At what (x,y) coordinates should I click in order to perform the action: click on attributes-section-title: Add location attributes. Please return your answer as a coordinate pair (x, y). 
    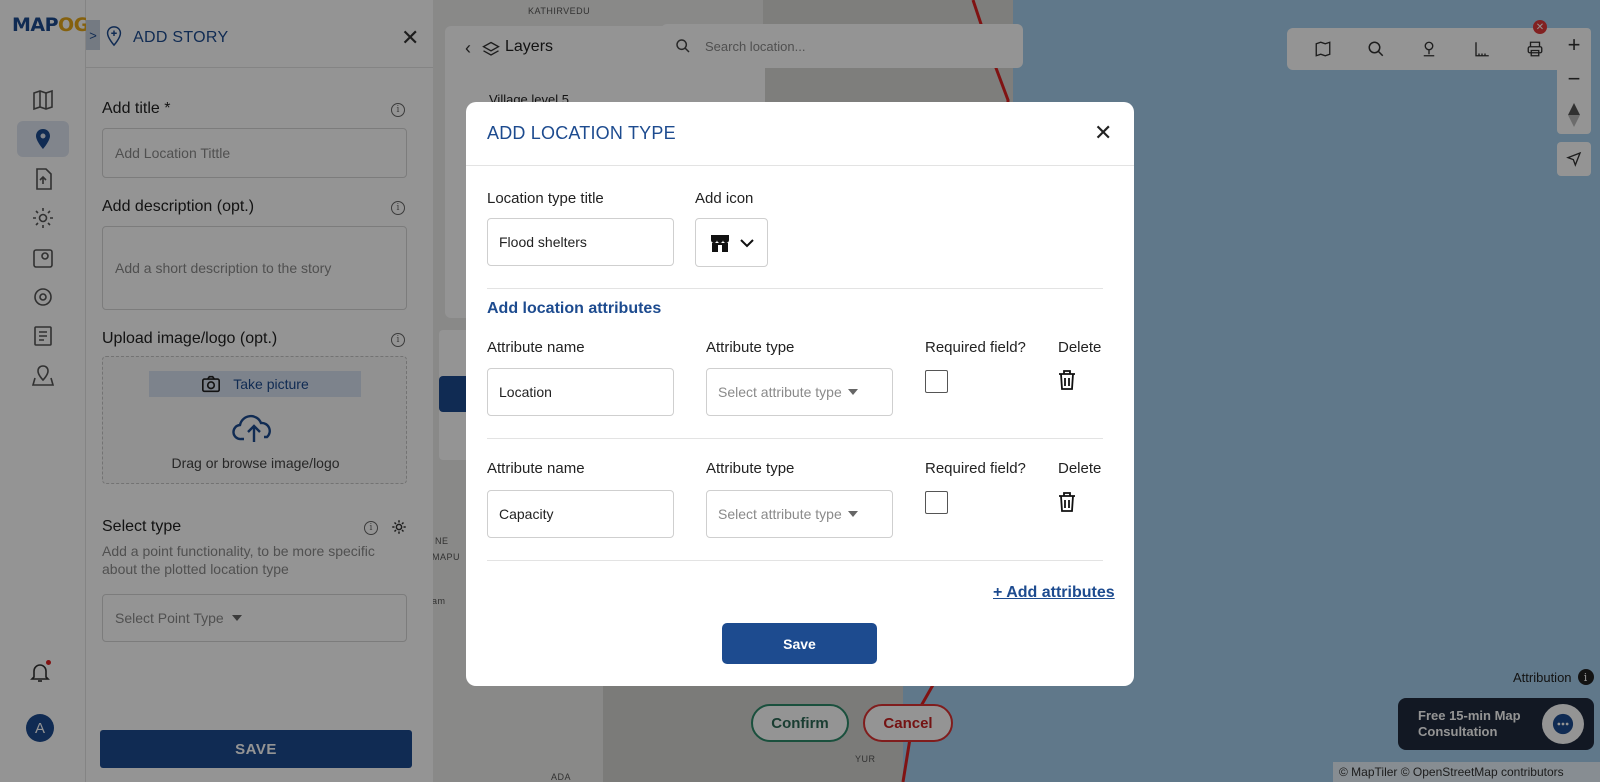
    Looking at the image, I should click on (574, 308).